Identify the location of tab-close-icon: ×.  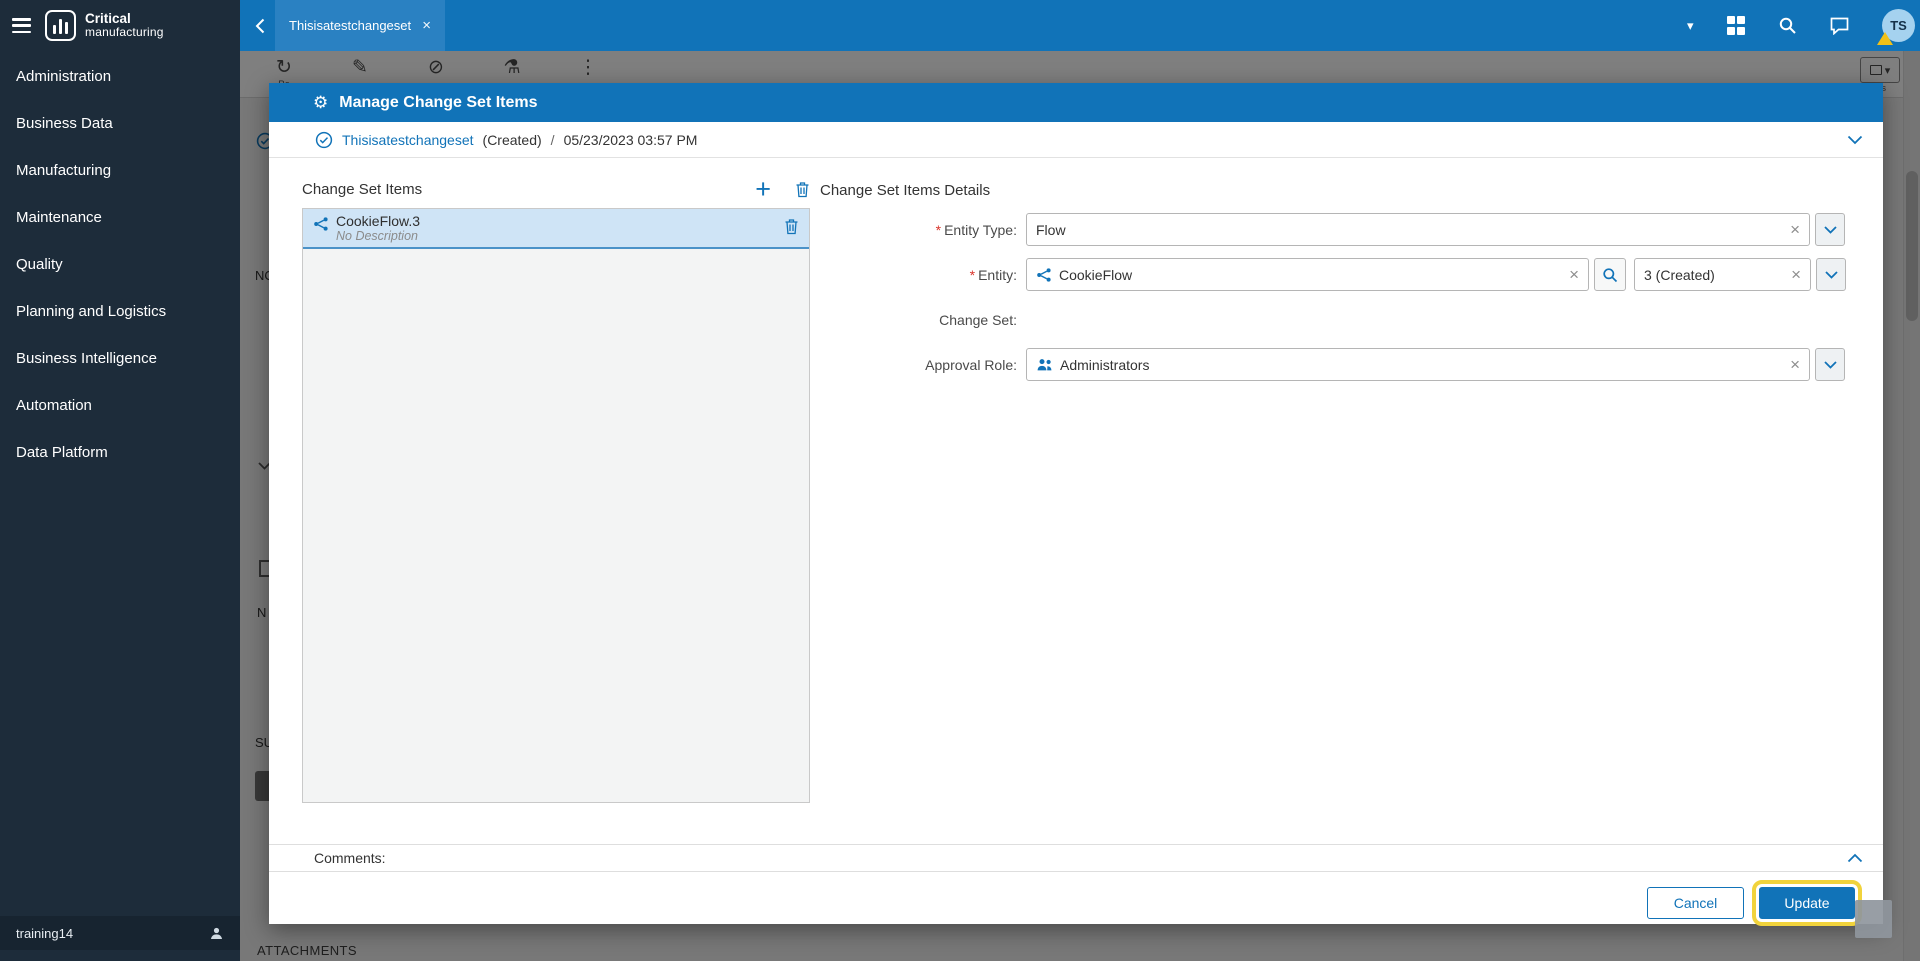
(426, 25).